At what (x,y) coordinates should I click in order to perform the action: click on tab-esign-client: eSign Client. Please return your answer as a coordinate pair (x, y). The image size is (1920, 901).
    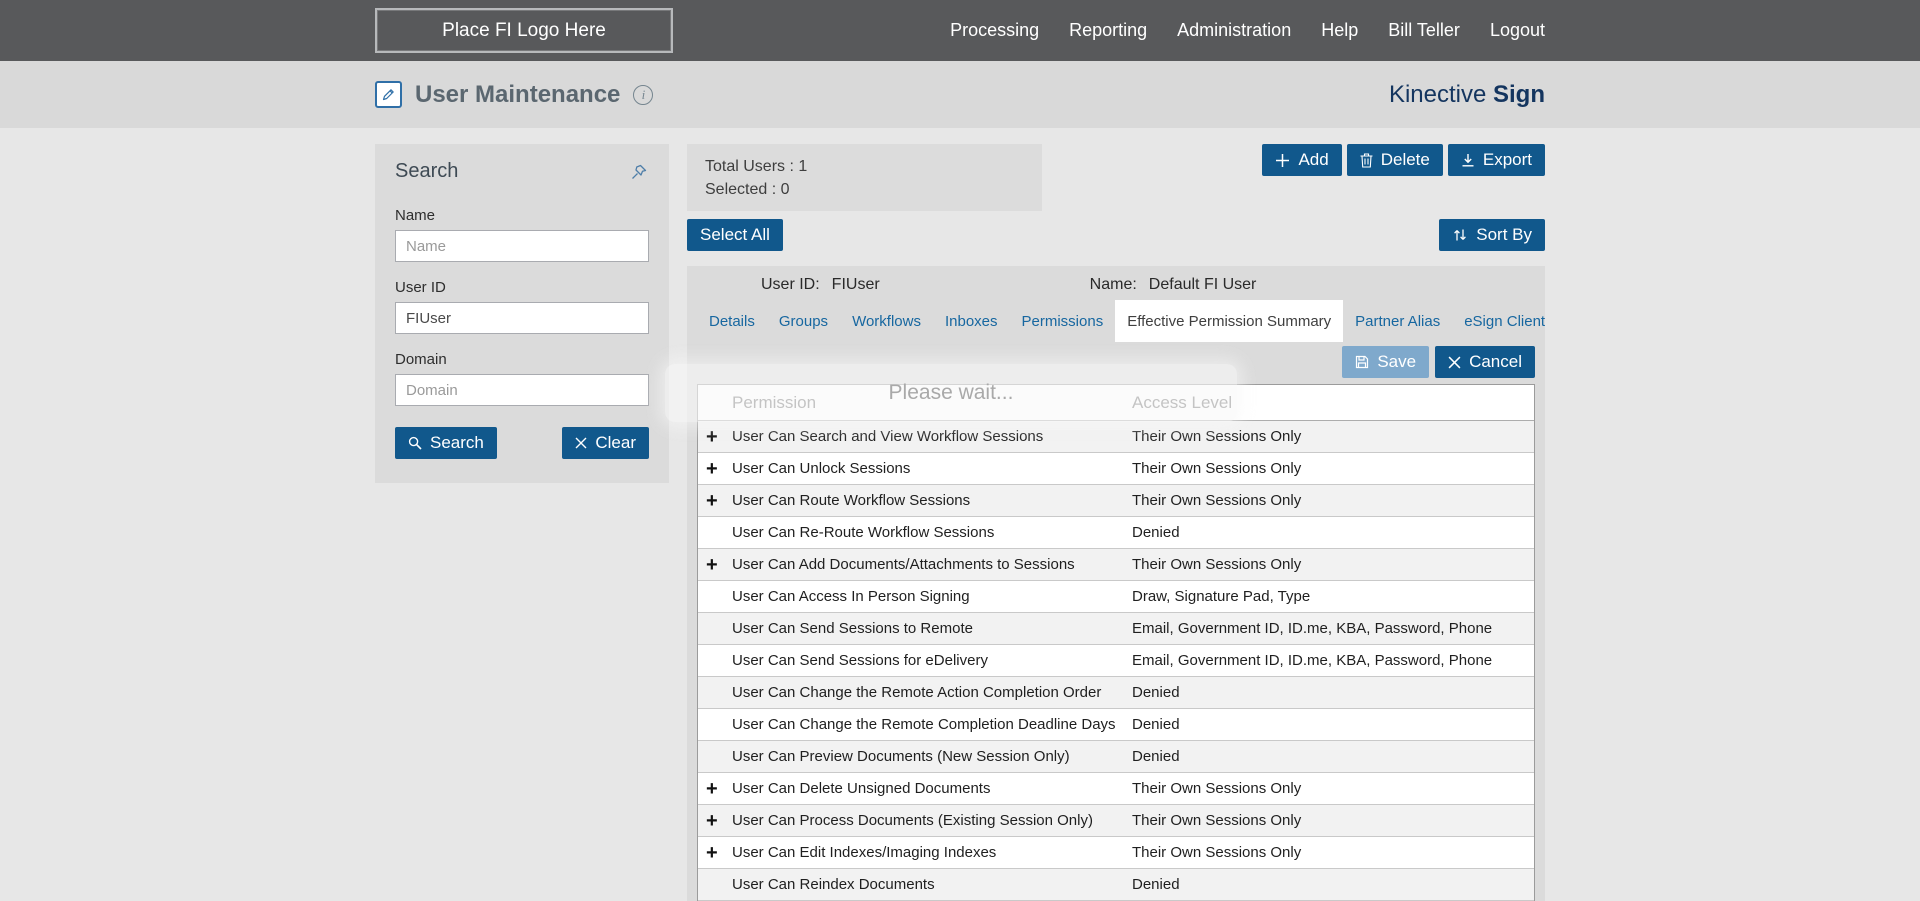
    Looking at the image, I should click on (1504, 321).